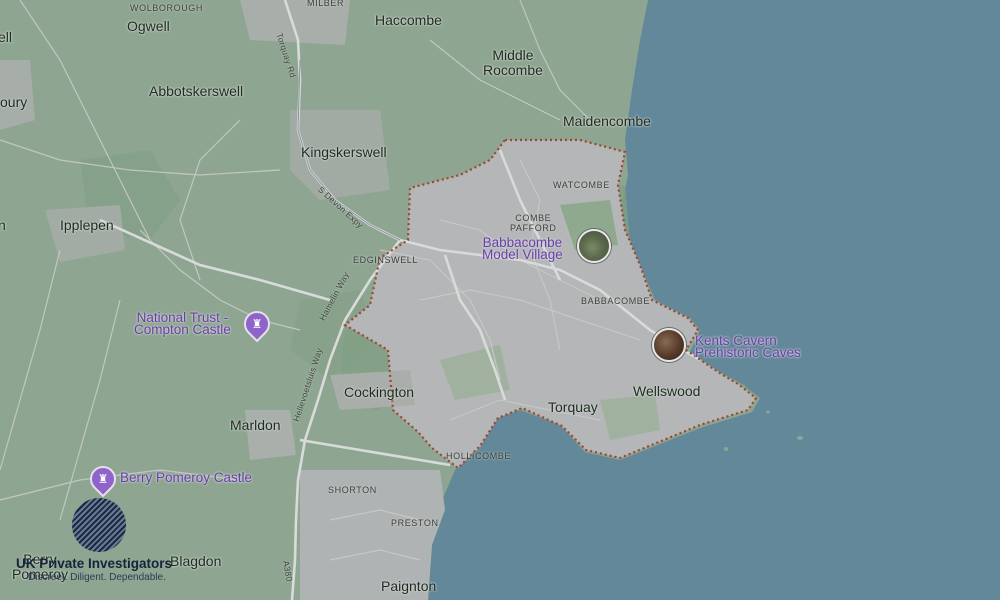 This screenshot has height=600, width=1000. Describe the element at coordinates (97, 577) in the screenshot. I see `logo-tagline: Discreet. Diligent. Dependable.` at that location.